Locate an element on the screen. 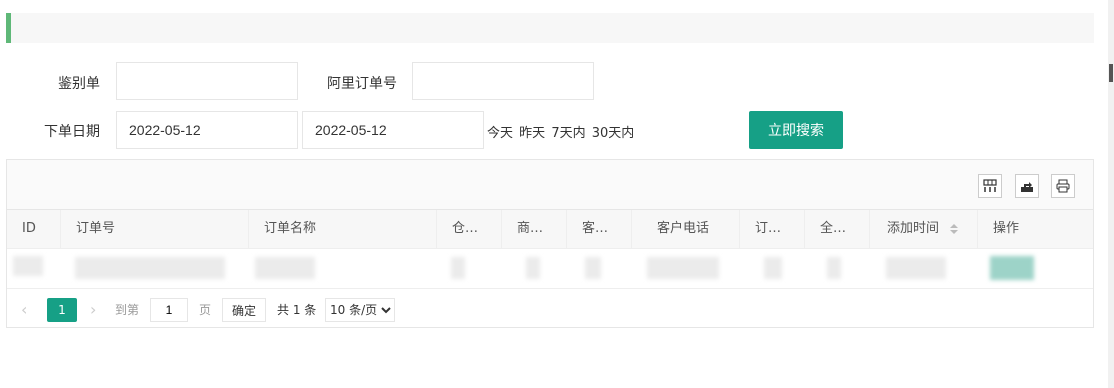 This screenshot has width=1114, height=388. cell-phone-redacted is located at coordinates (683, 268).